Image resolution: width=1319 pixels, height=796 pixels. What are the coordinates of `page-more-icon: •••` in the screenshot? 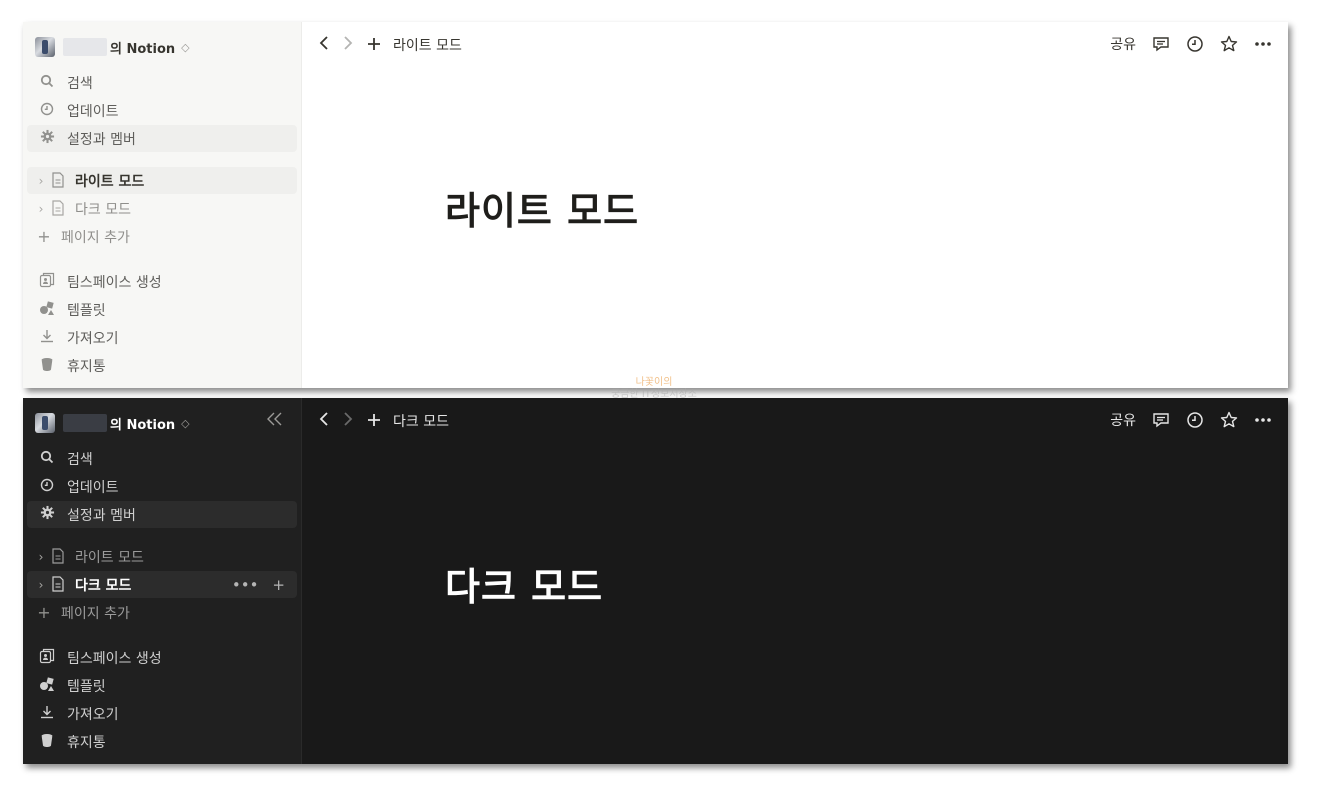 It's located at (245, 585).